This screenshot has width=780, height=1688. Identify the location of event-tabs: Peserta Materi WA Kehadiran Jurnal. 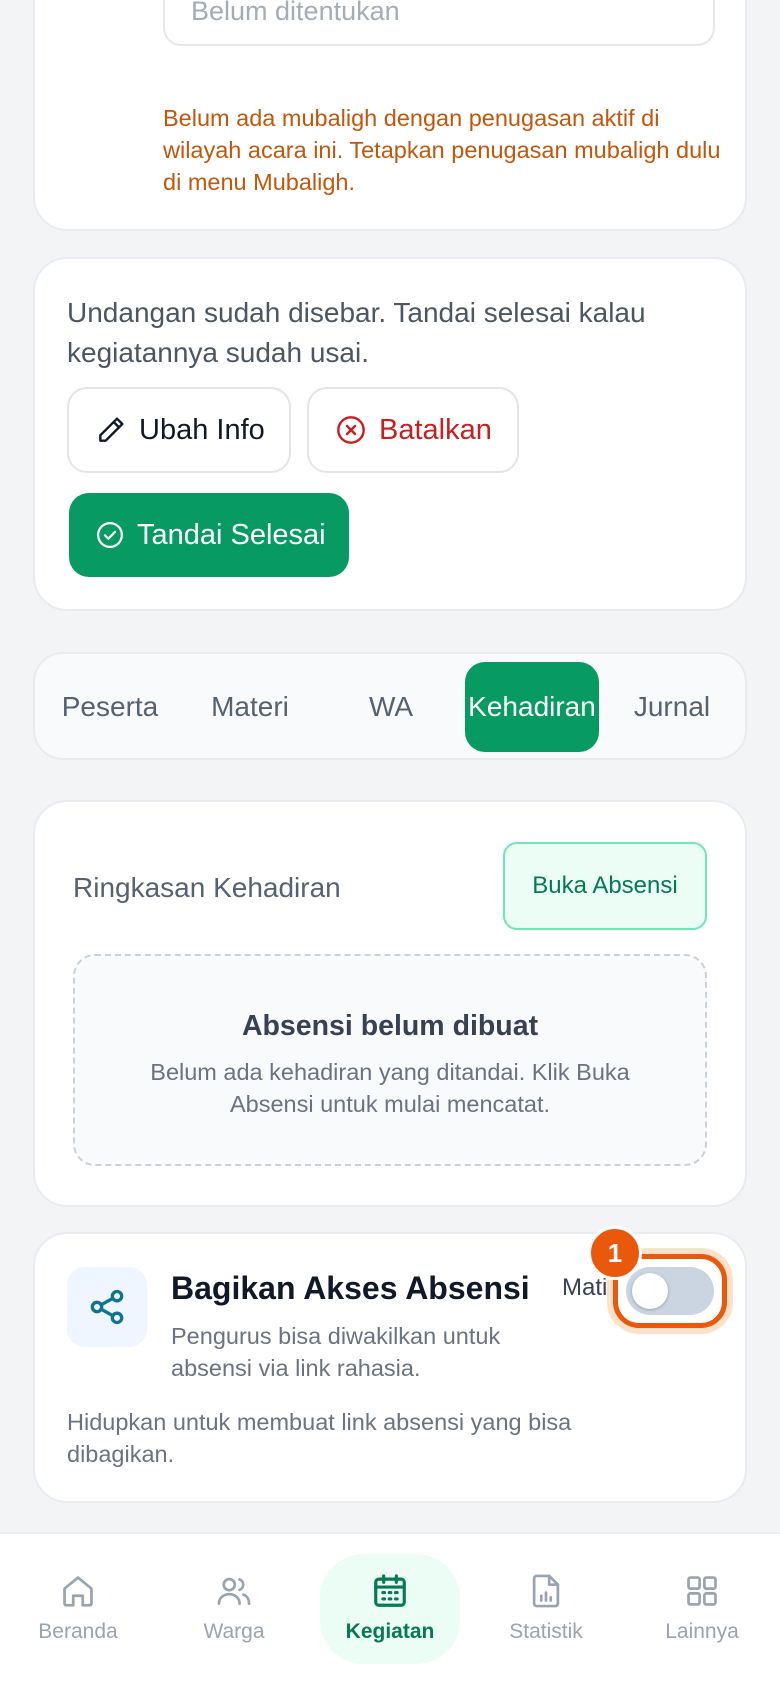
(390, 706).